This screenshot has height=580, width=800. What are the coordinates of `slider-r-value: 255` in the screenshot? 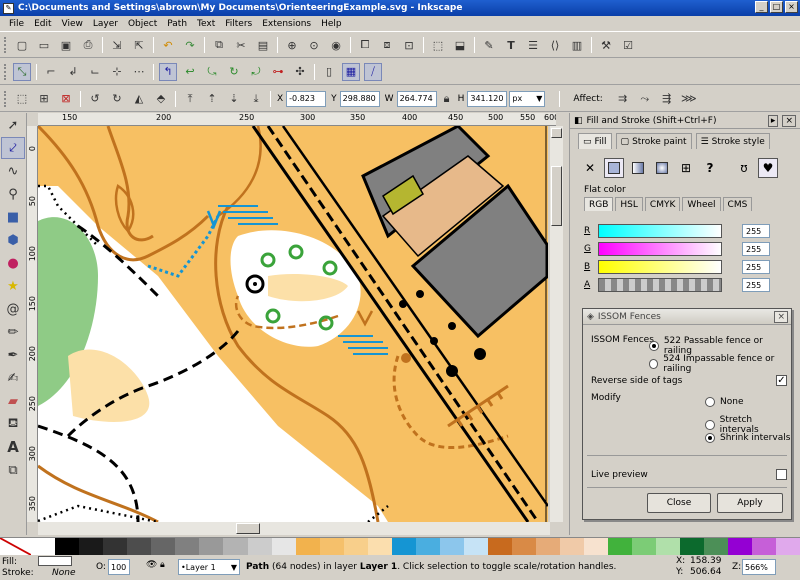 It's located at (756, 231).